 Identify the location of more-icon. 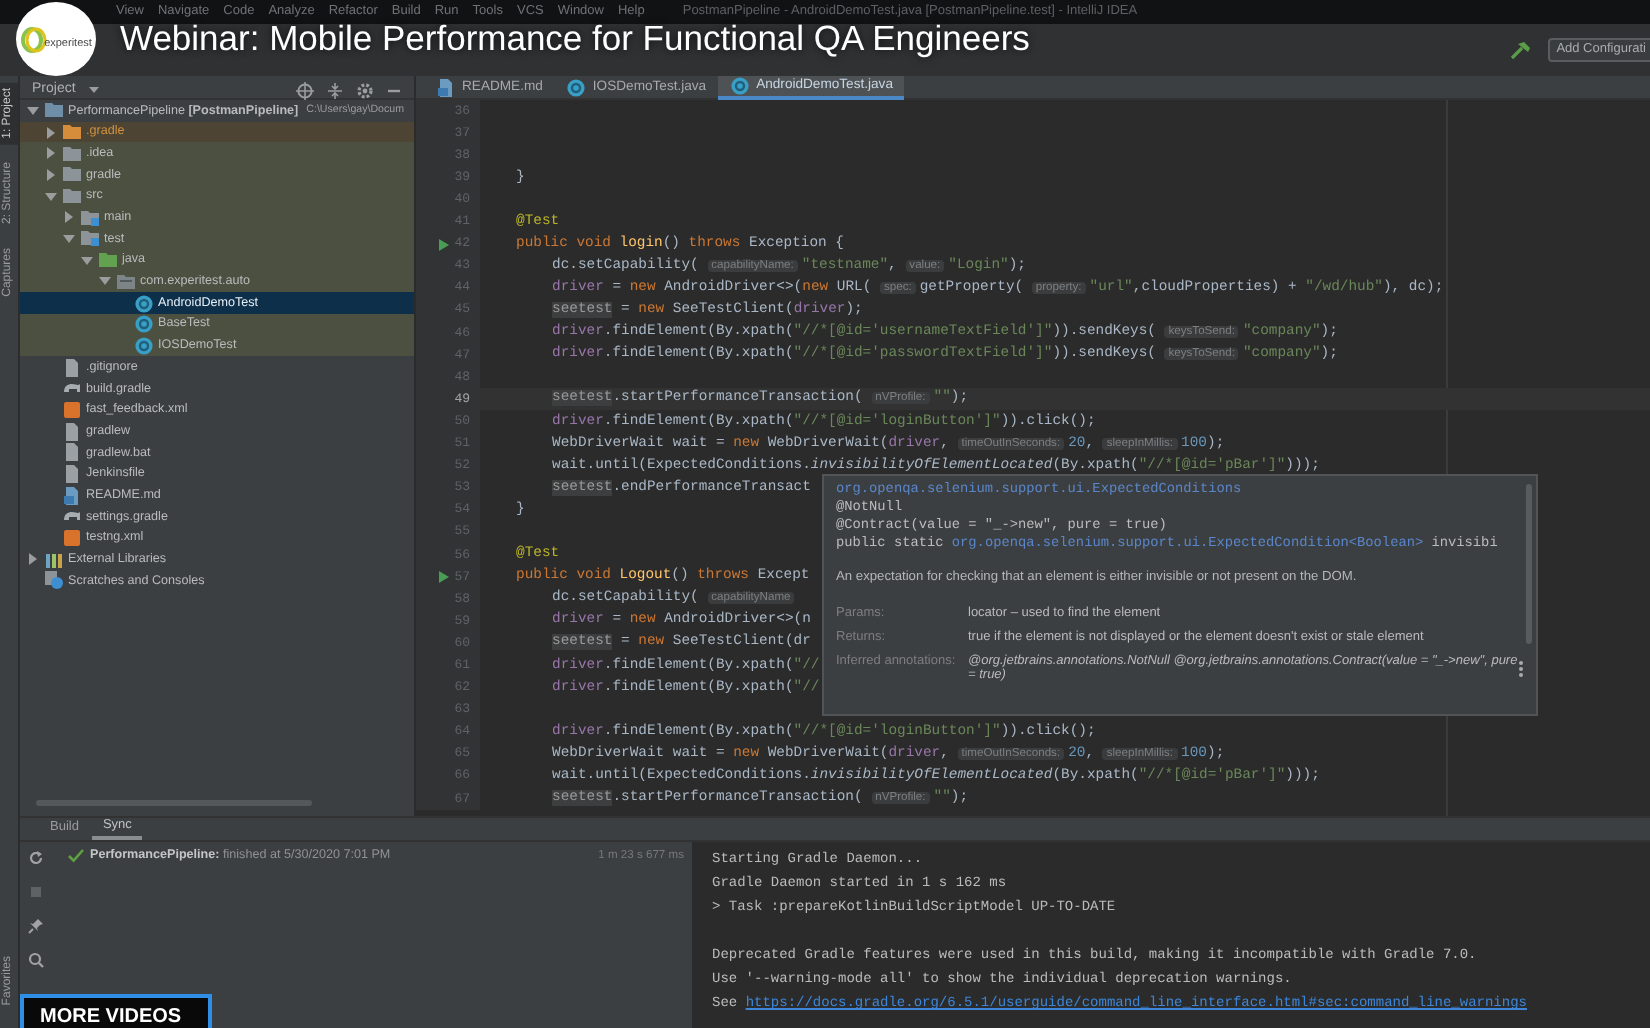
(1521, 669).